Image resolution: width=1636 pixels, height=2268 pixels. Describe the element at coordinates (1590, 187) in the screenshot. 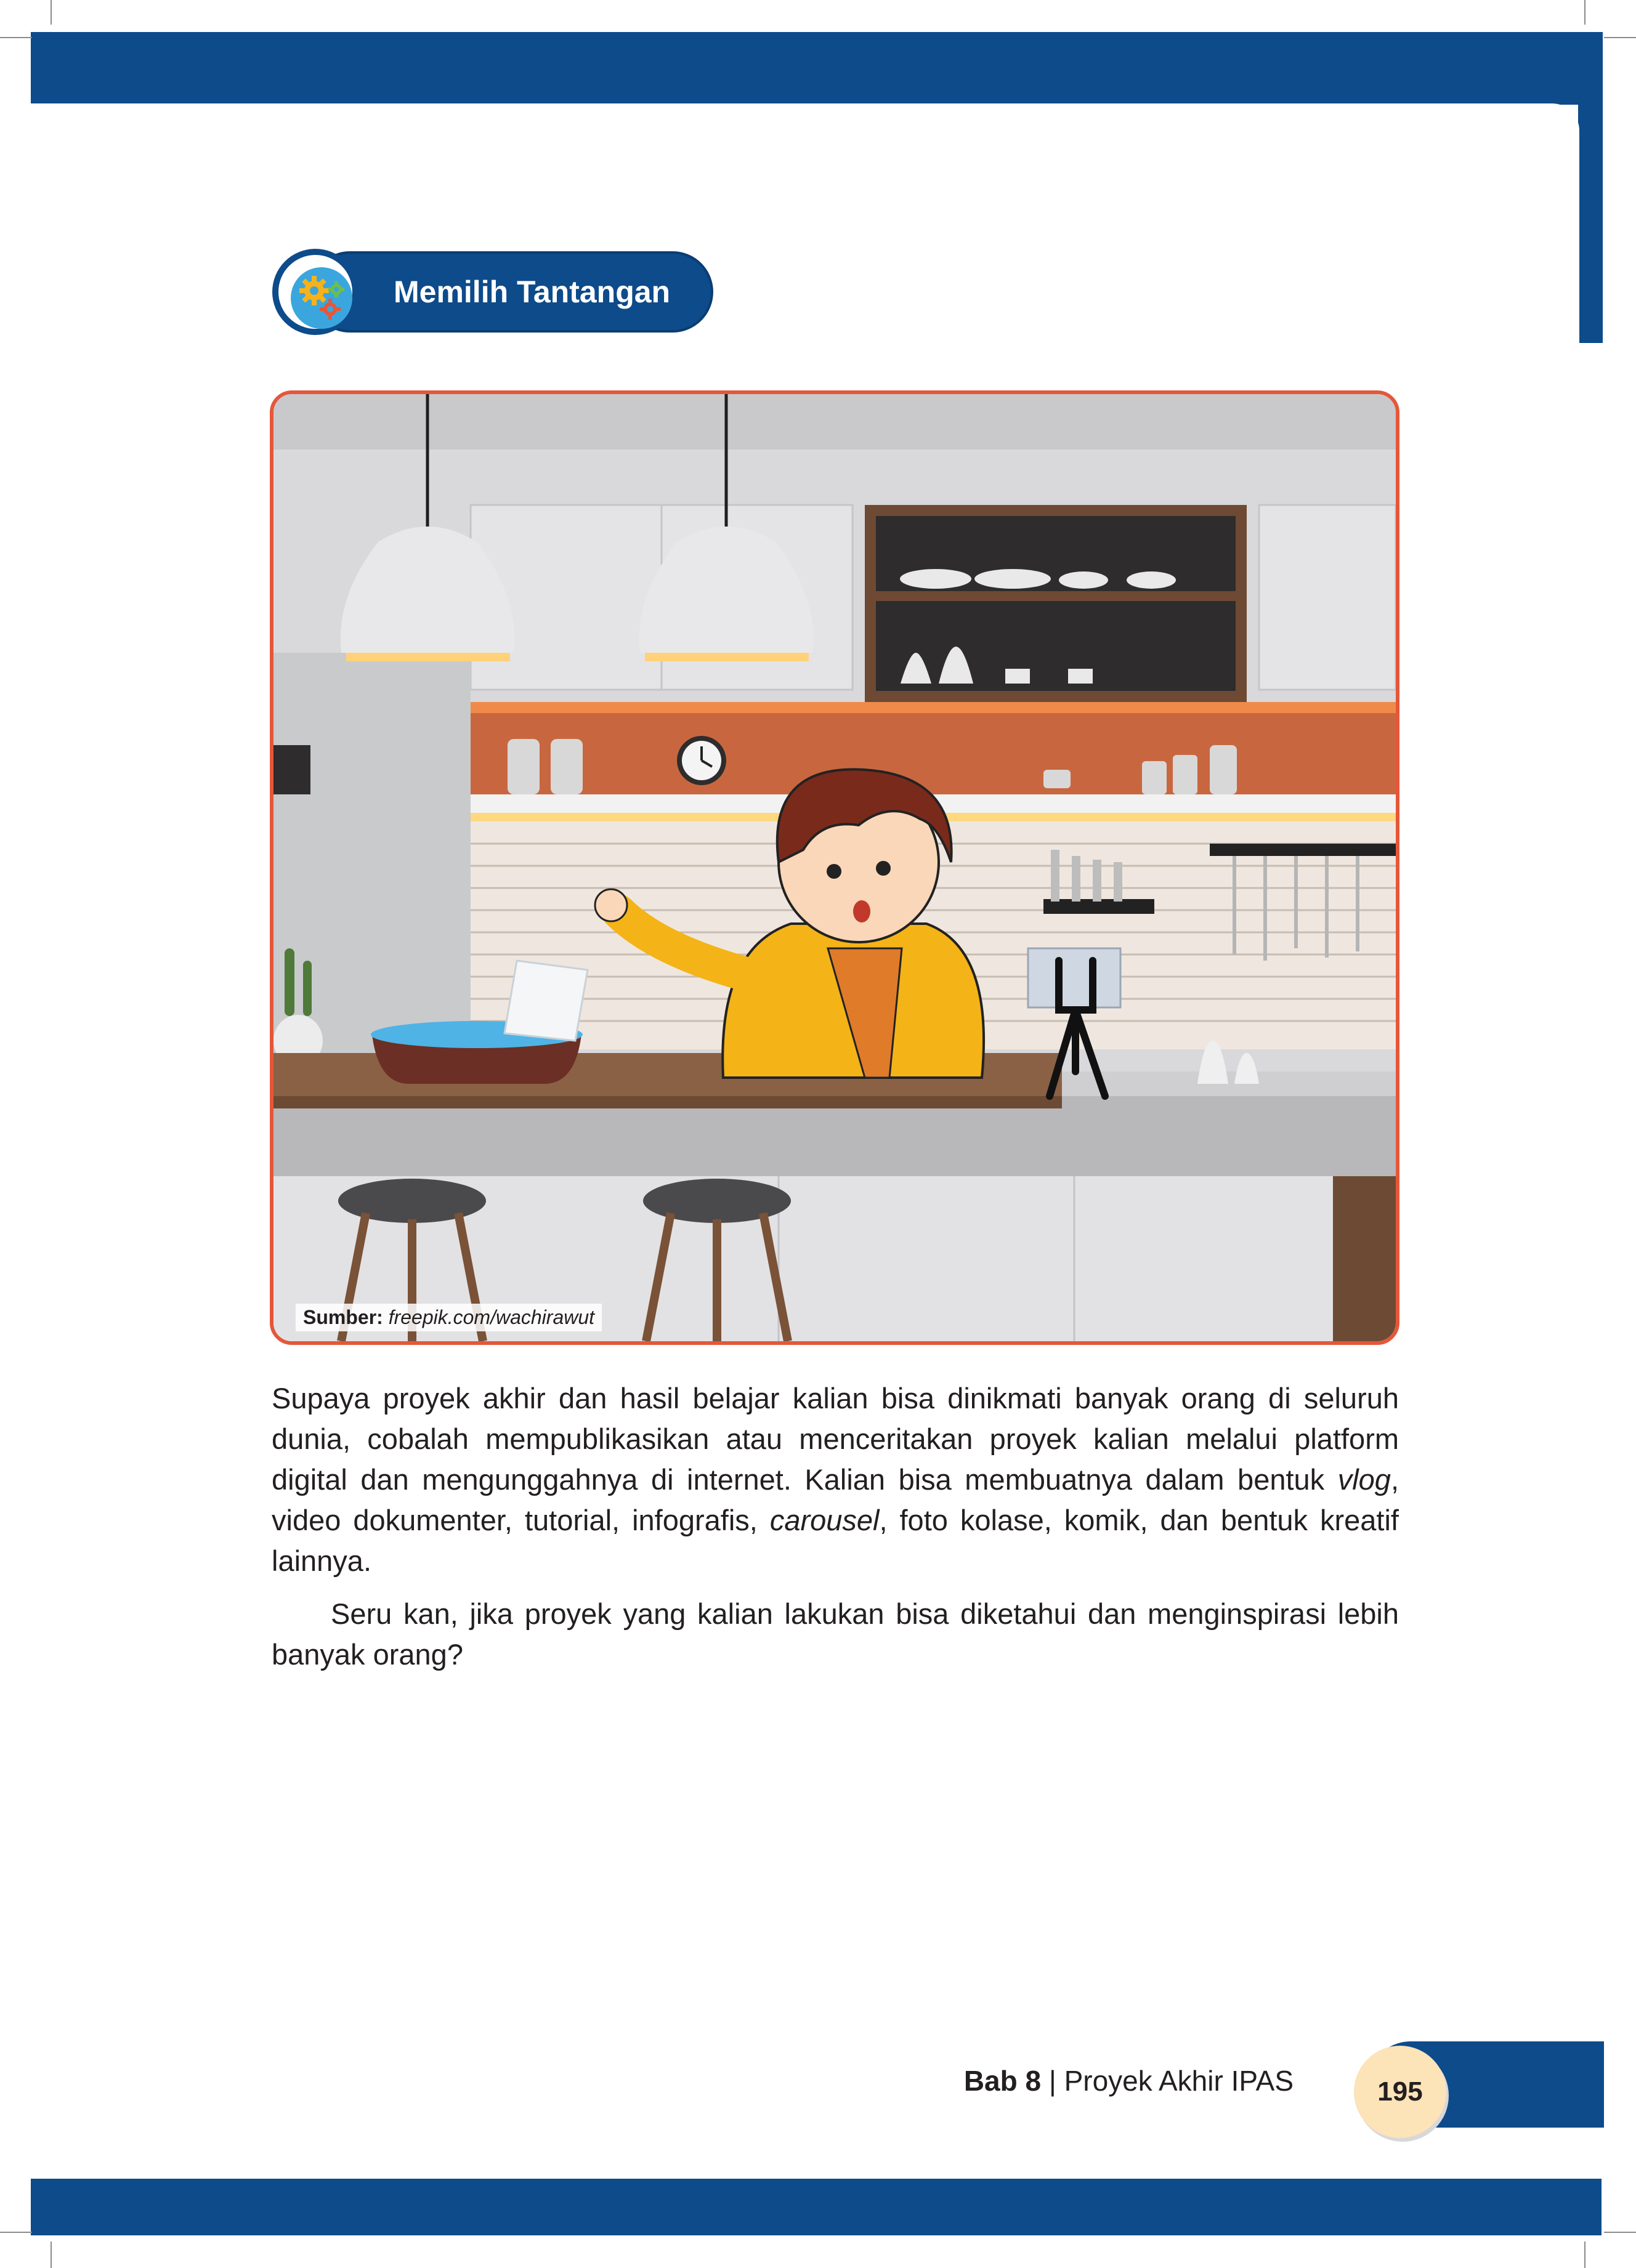

I see `right-frame-band` at that location.